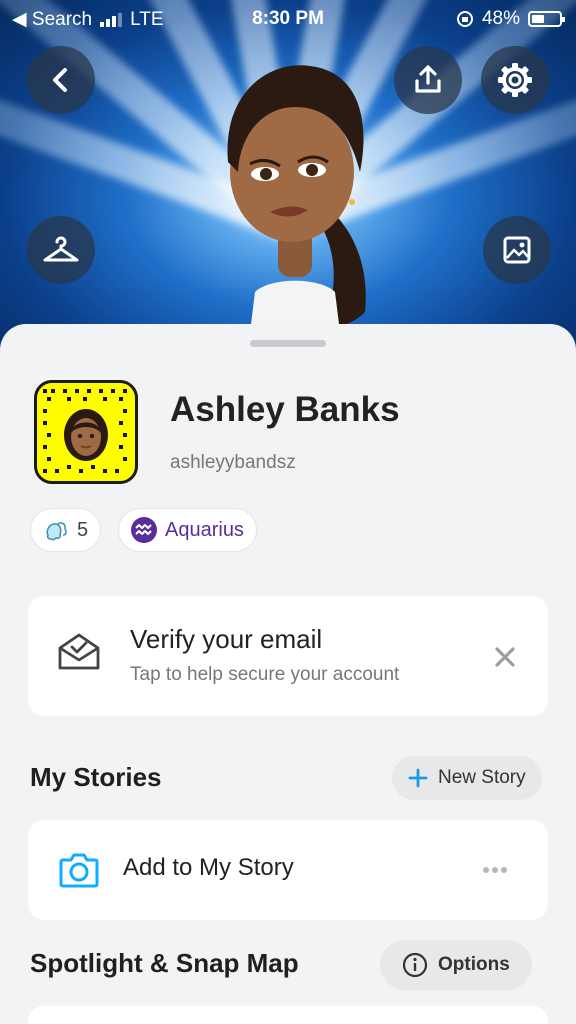 The image size is (576, 1024). What do you see at coordinates (474, 964) in the screenshot?
I see `options-label: Options` at bounding box center [474, 964].